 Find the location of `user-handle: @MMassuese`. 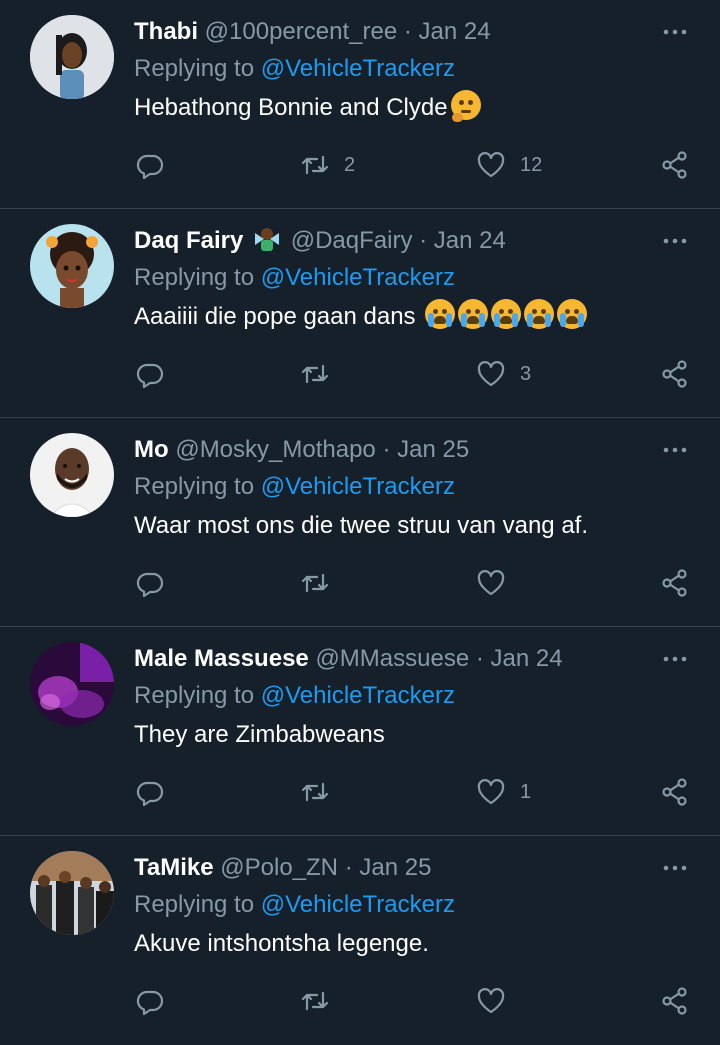

user-handle: @MMassuese is located at coordinates (392, 658).